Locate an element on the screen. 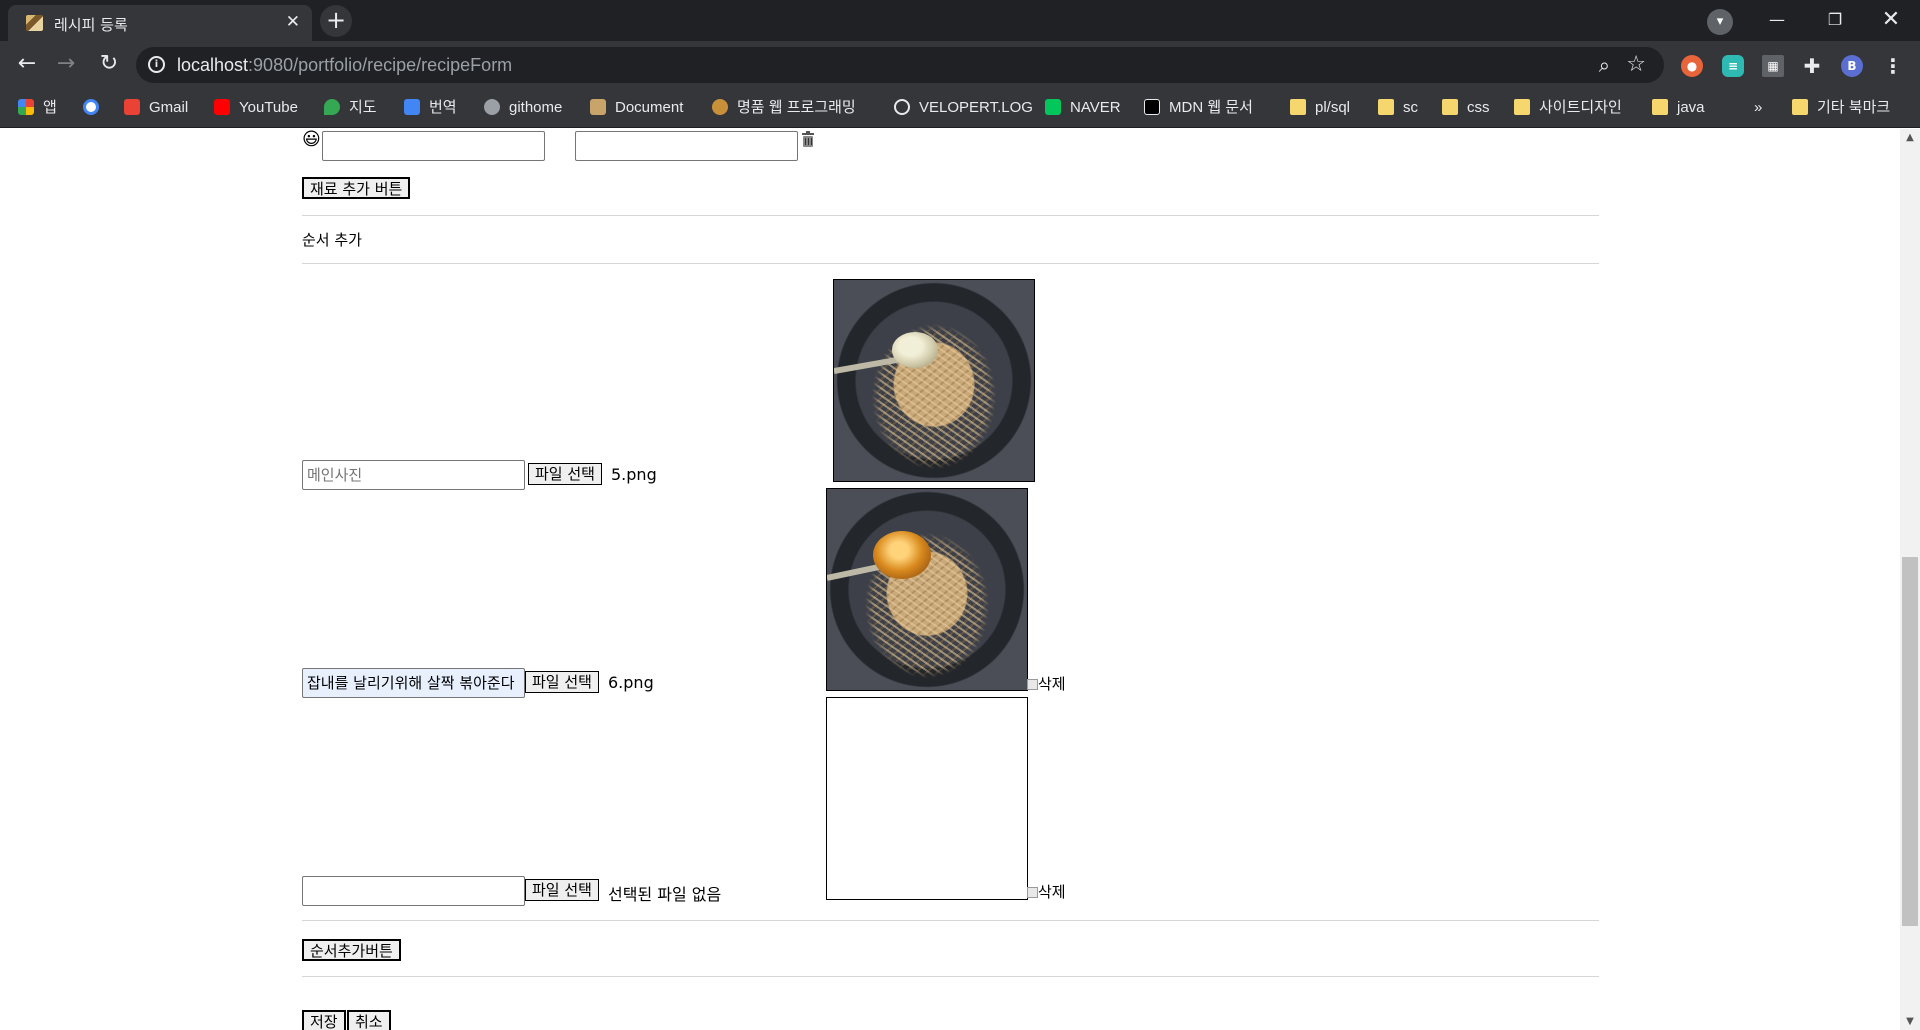 The image size is (1920, 1030). extension-qr-icon: ▦ is located at coordinates (1773, 66).